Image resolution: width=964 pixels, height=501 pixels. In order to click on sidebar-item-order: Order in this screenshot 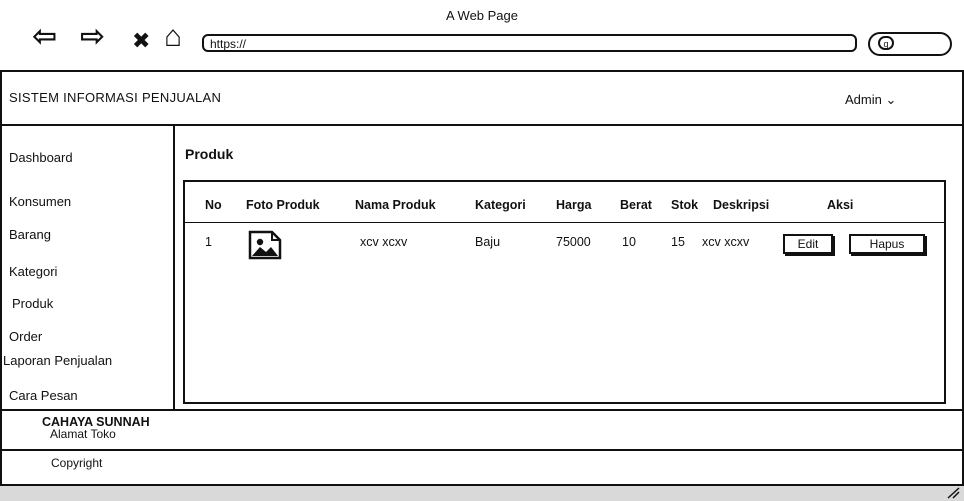, I will do `click(25, 336)`.